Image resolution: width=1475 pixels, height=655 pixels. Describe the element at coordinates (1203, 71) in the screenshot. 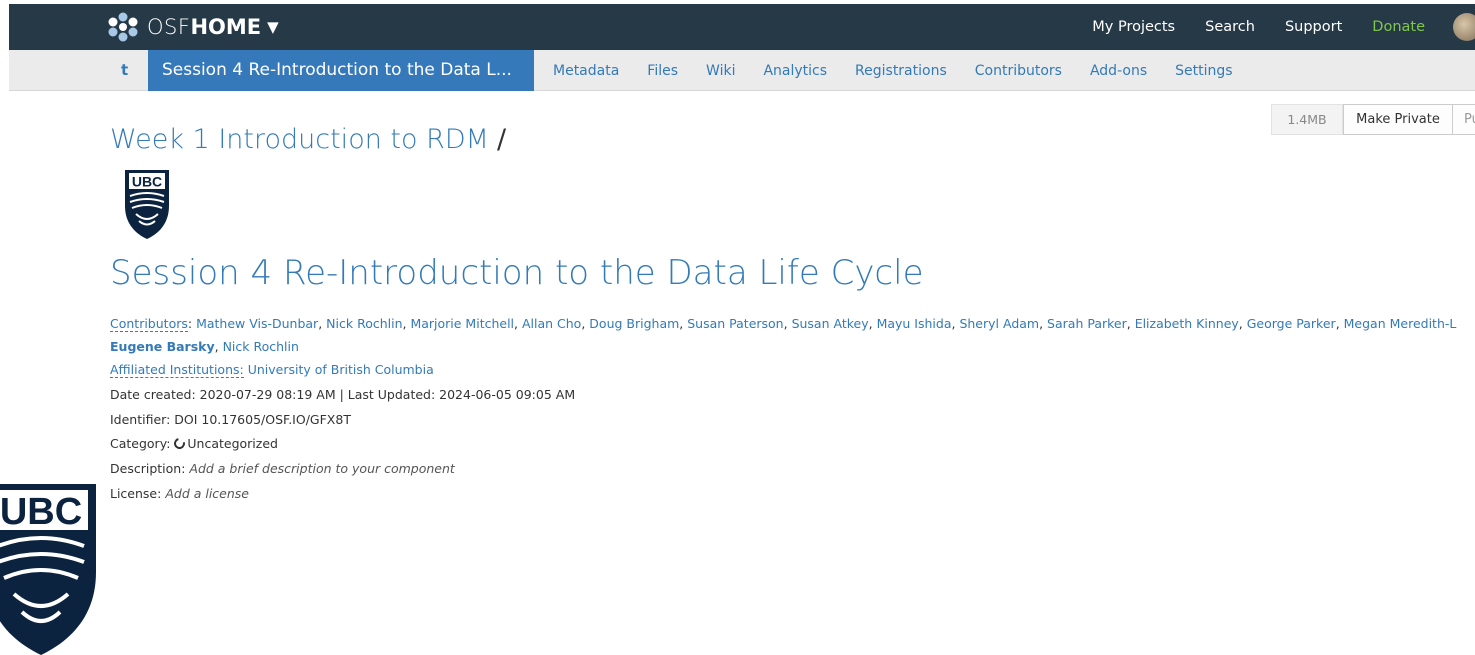

I see `tab-settings: Settings` at that location.